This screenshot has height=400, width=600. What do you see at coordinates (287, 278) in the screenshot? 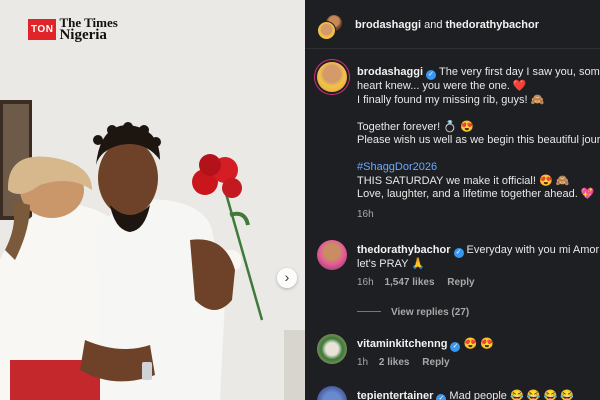
I see `carousel-next-button: ›` at bounding box center [287, 278].